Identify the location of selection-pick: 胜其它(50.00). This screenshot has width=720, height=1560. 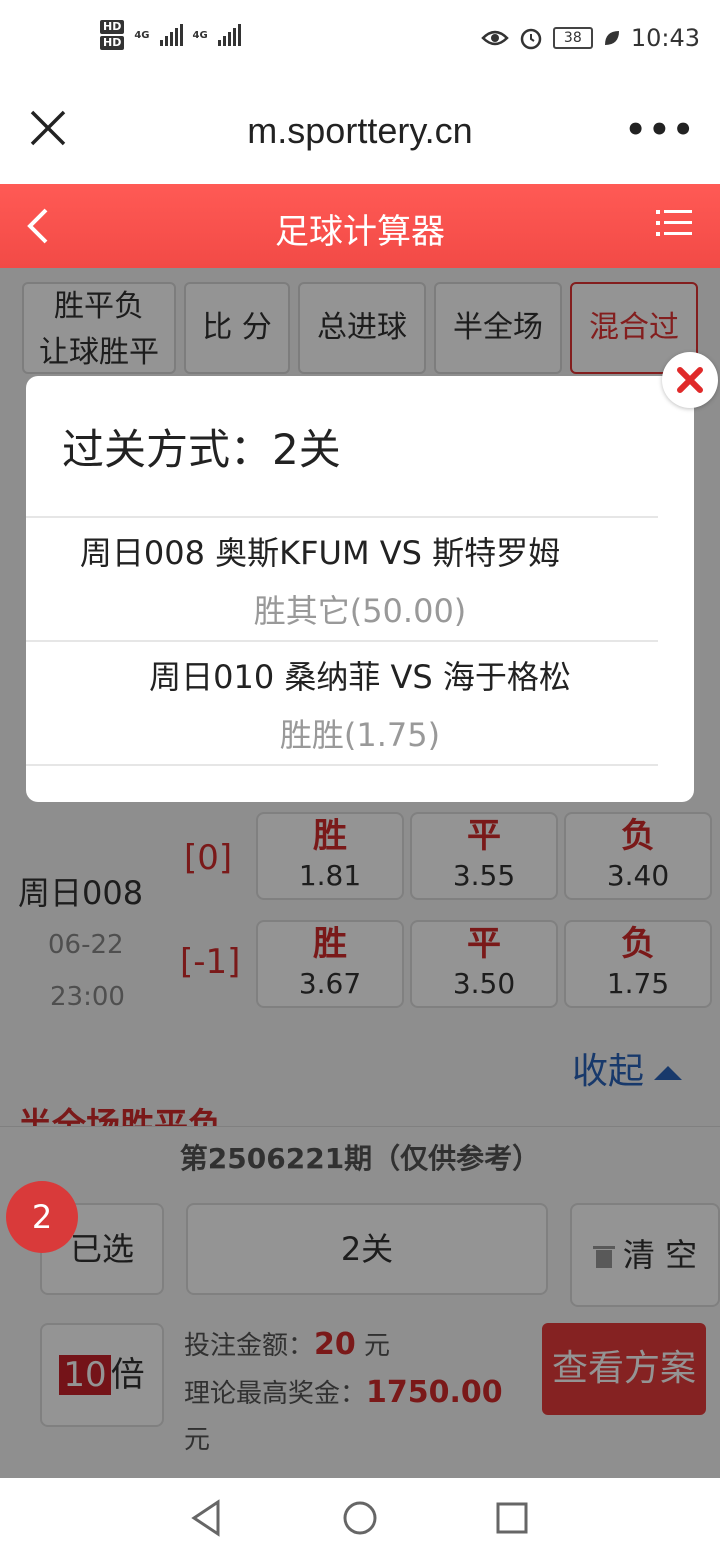
(360, 611).